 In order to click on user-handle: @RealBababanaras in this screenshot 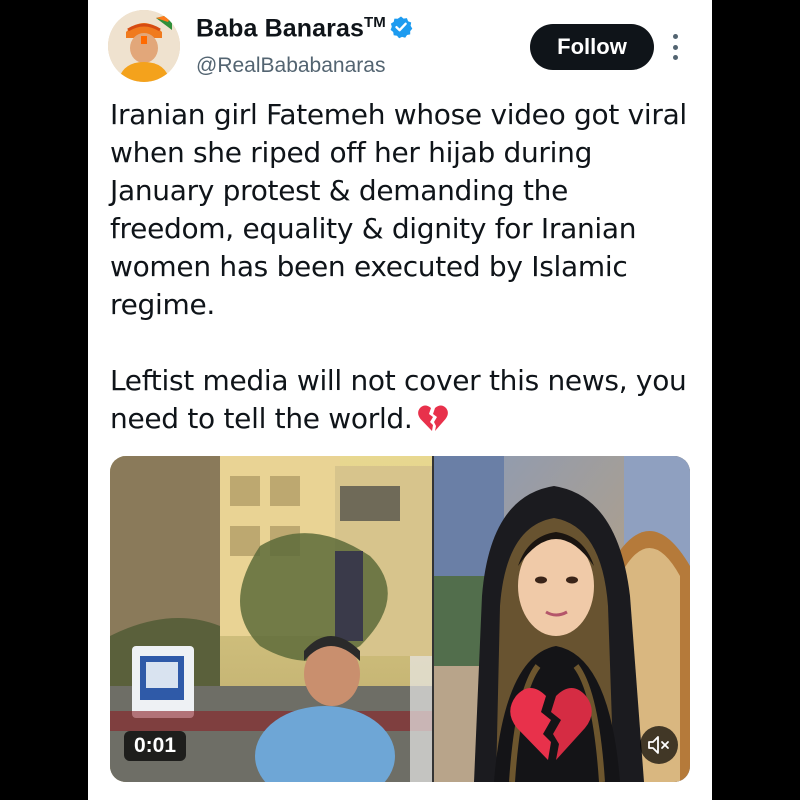, I will do `click(290, 66)`.